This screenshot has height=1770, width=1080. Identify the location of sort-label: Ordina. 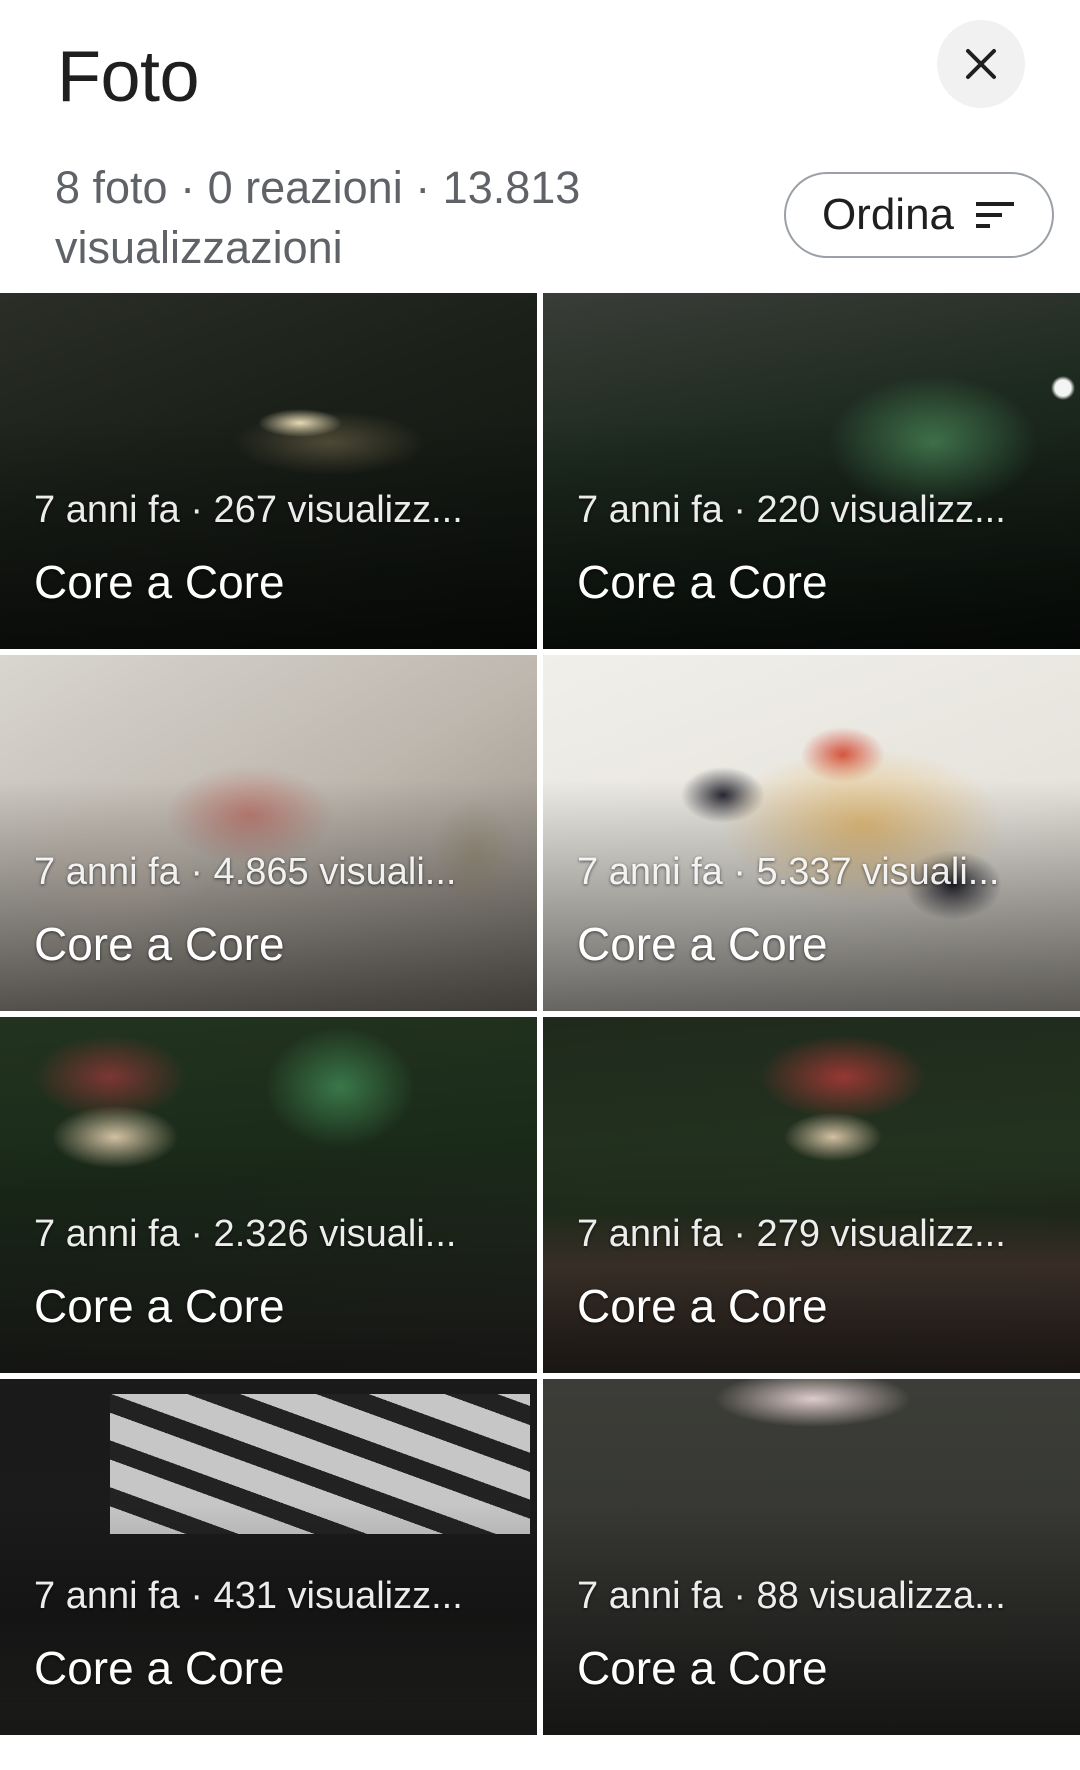
(888, 214).